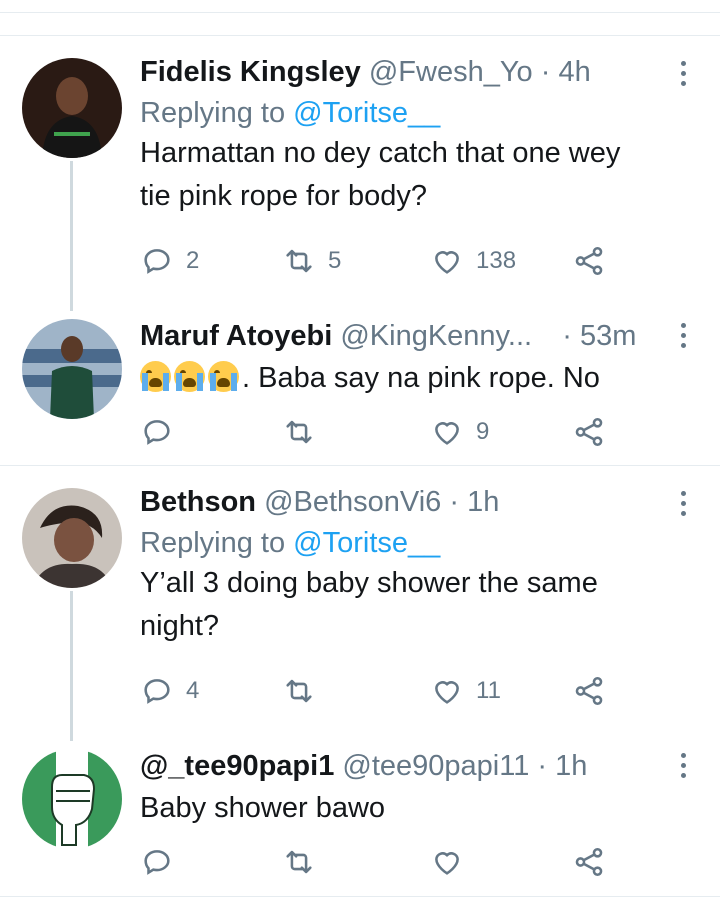 This screenshot has height=898, width=720. I want to click on user-handle: @tee90papi11, so click(435, 766).